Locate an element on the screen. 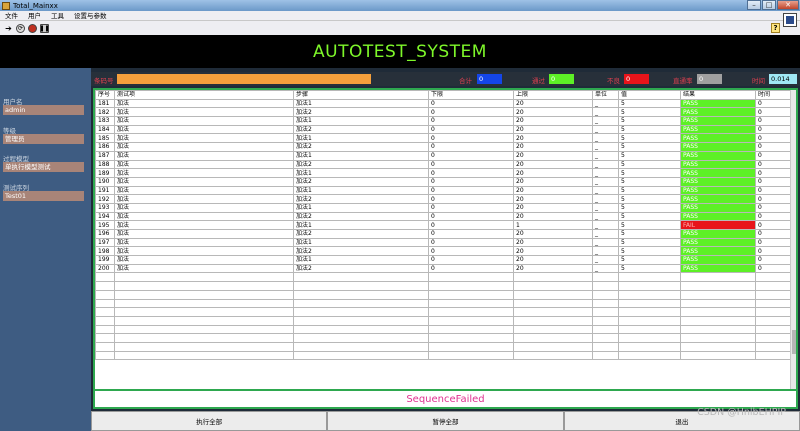 The height and width of the screenshot is (431, 800). run-arrow-icon: ➔ is located at coordinates (8, 28).